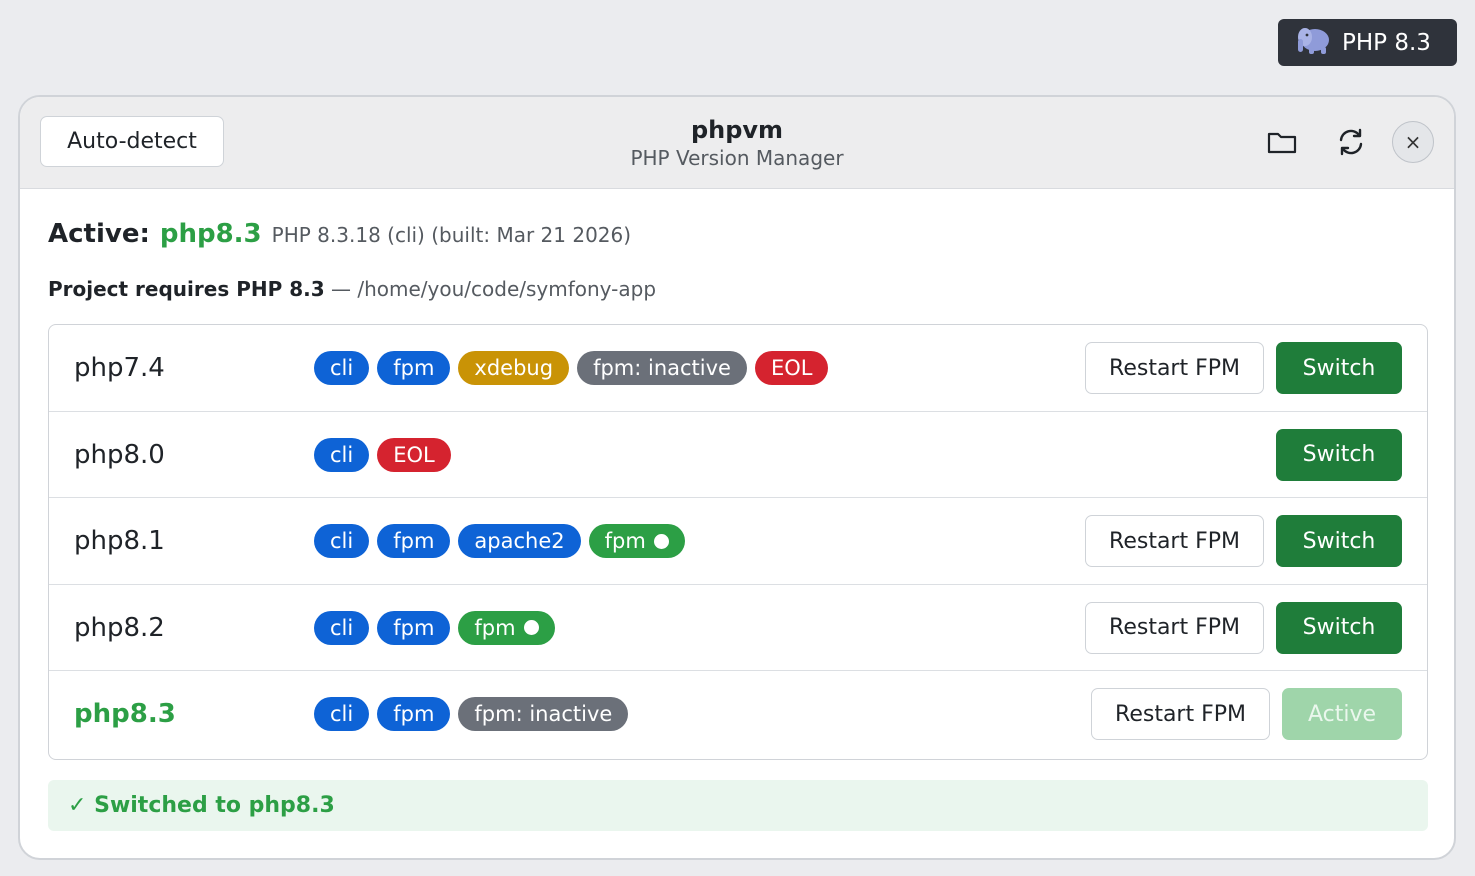 The width and height of the screenshot is (1475, 876). I want to click on title-block: phpvm PHP Version Manager, so click(737, 144).